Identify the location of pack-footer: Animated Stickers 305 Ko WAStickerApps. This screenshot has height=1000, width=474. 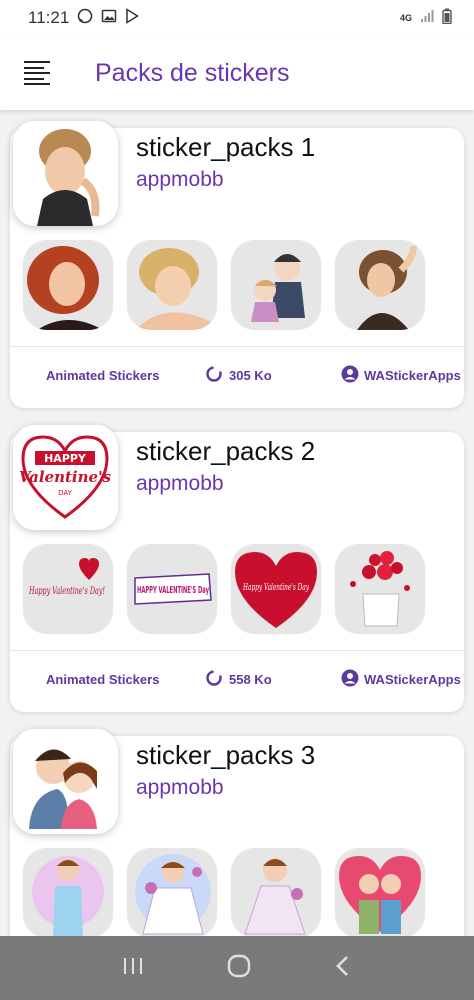
(237, 375).